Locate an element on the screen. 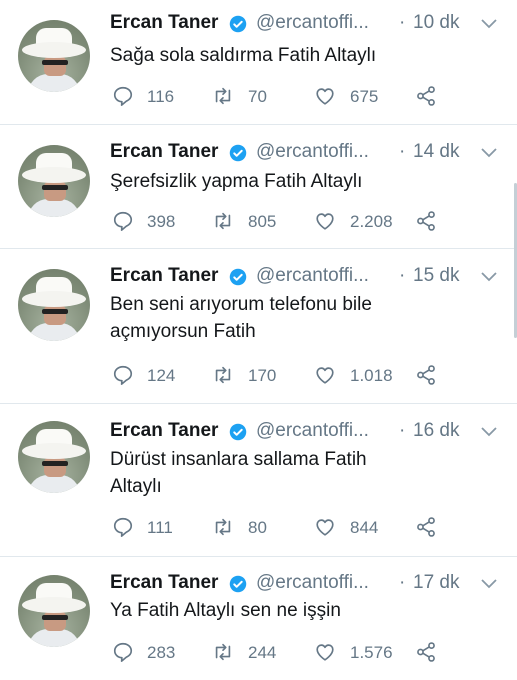 The width and height of the screenshot is (517, 680). retweet-count: 244 is located at coordinates (262, 652).